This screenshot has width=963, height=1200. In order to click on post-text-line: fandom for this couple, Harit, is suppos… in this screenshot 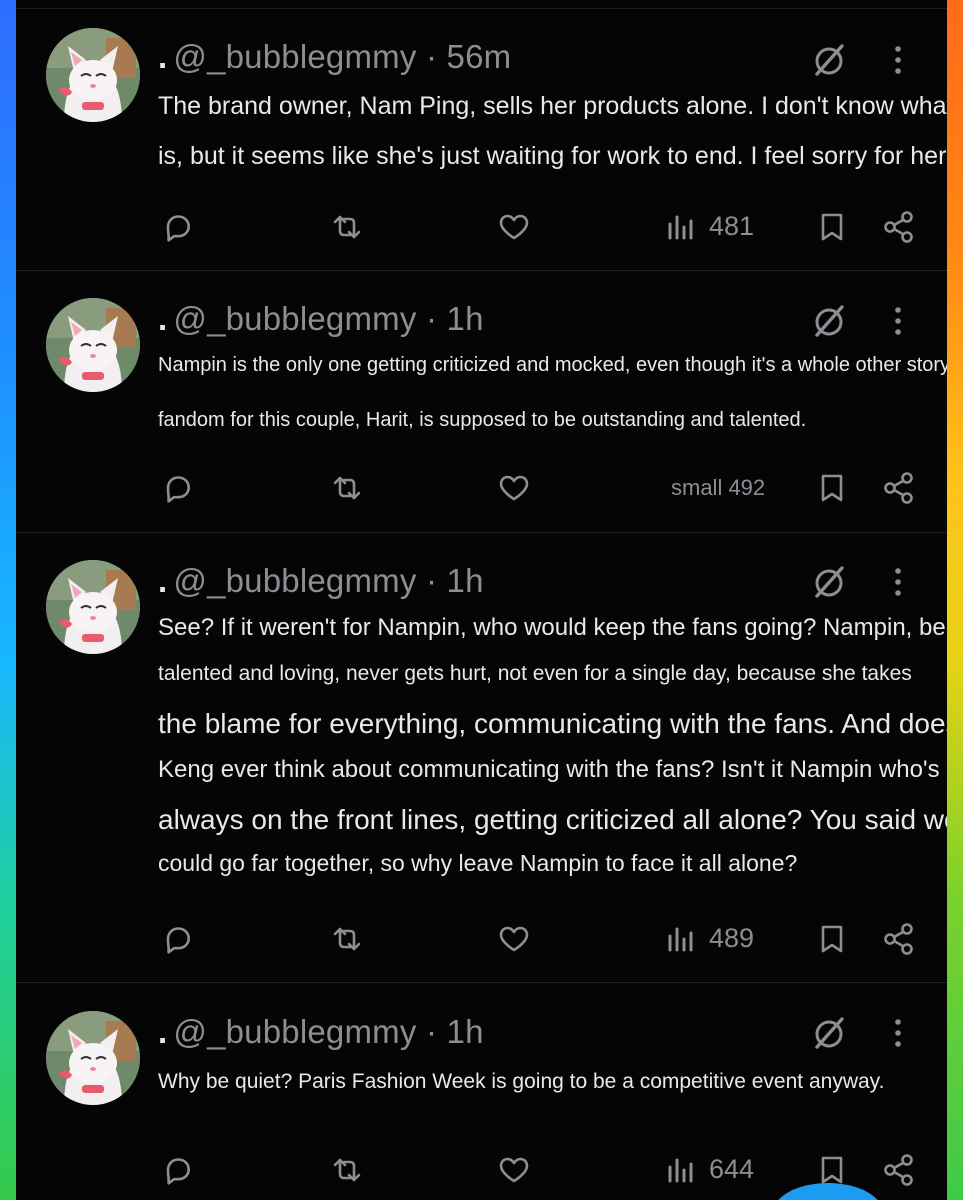, I will do `click(482, 420)`.